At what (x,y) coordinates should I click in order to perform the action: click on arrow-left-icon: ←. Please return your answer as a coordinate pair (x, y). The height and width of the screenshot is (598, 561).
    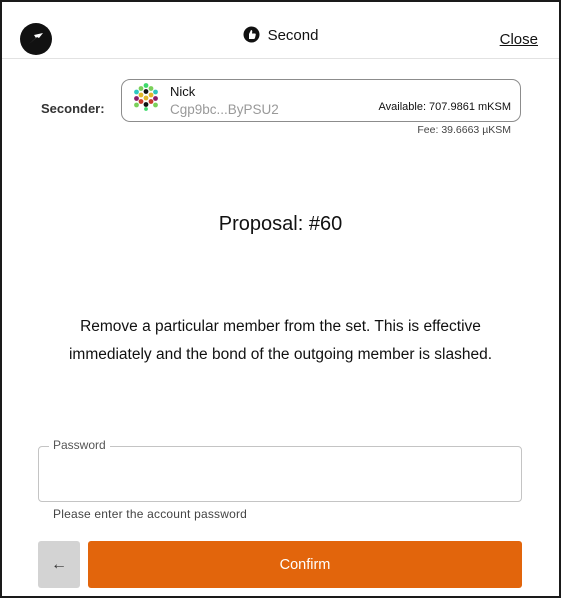
    Looking at the image, I should click on (59, 564).